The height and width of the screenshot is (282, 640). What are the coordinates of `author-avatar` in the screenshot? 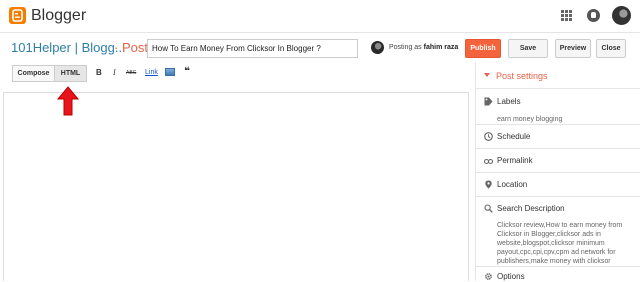 It's located at (377, 47).